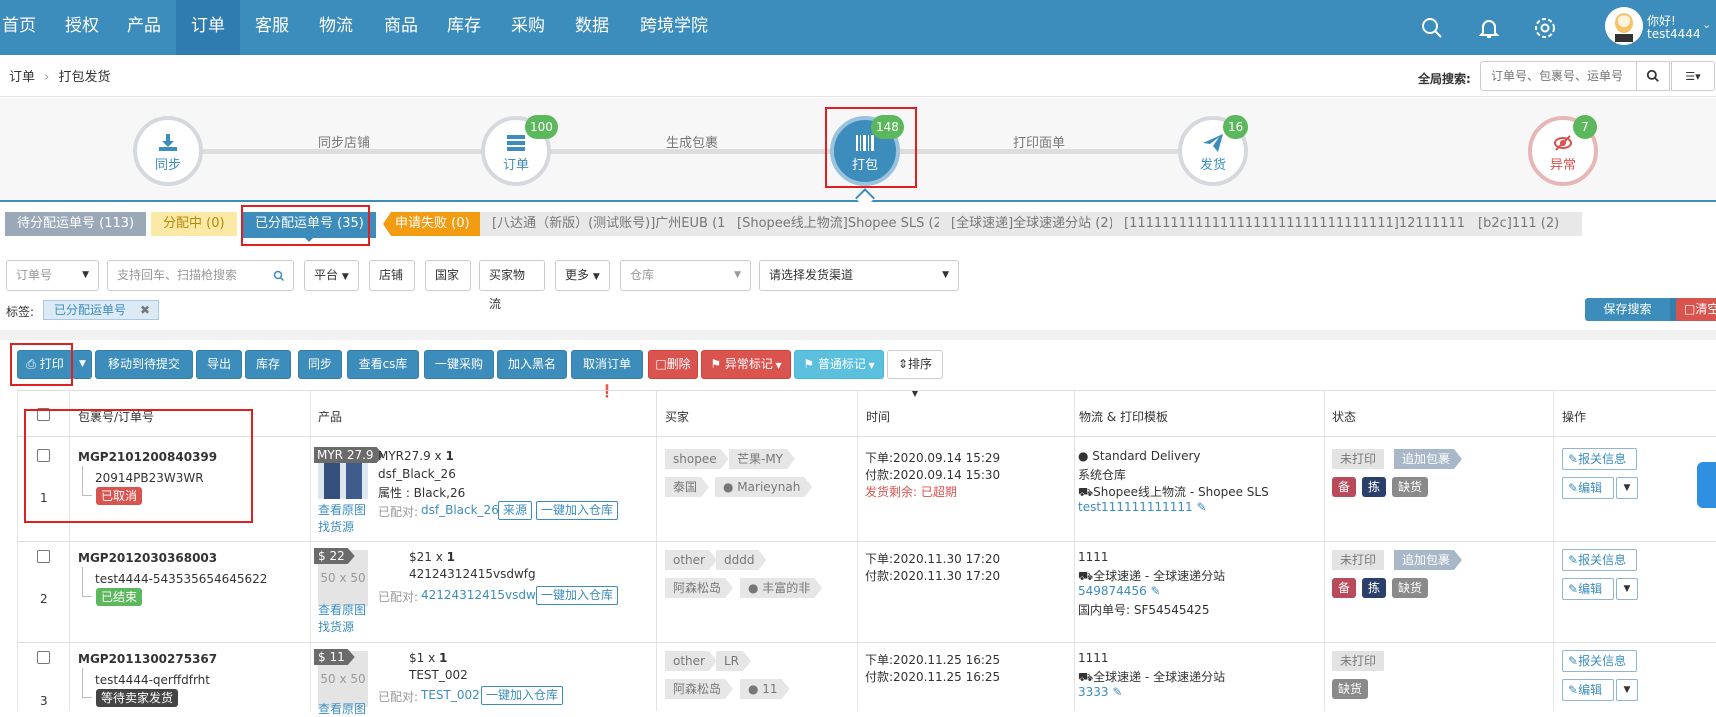  Describe the element at coordinates (144, 374) in the screenshot. I see `move-to-pending-button: 移动到待提交 ➤` at that location.